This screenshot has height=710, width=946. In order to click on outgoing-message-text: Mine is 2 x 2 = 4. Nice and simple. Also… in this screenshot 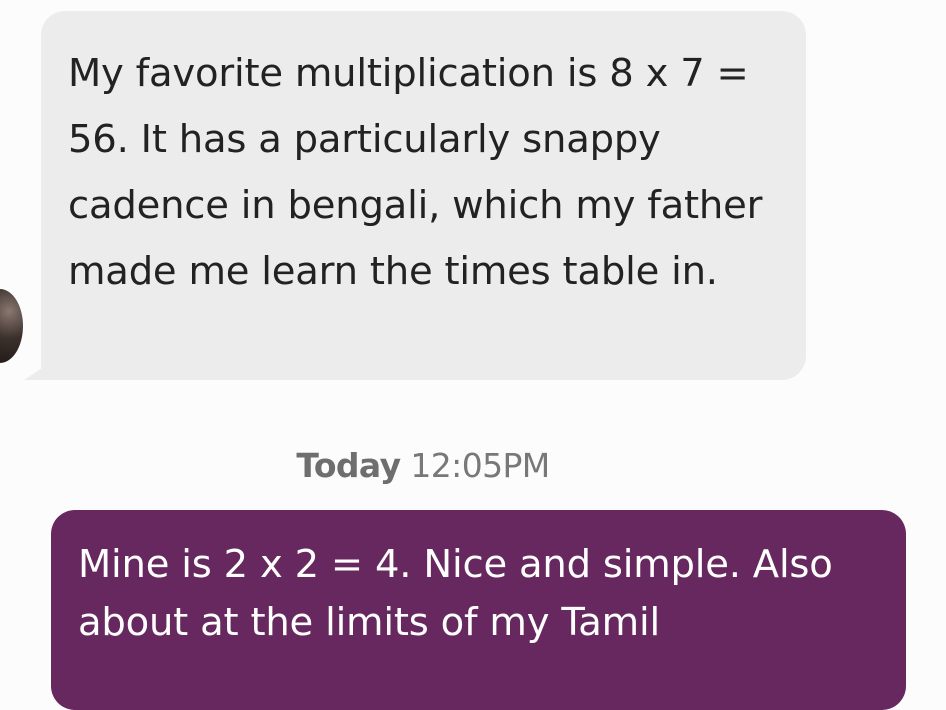, I will do `click(455, 593)`.